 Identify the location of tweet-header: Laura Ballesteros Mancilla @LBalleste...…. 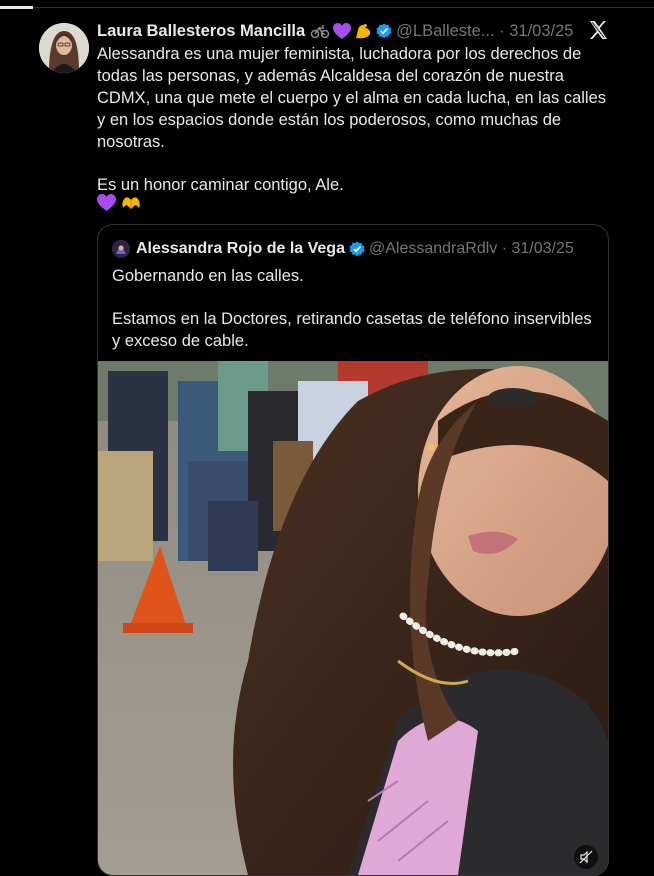
(335, 31).